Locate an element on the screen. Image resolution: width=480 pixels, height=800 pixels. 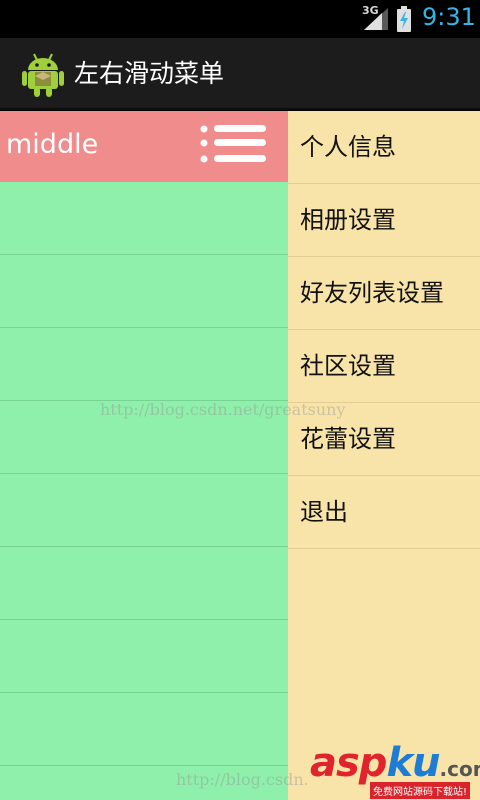
app-title: 左右滑动菜单 is located at coordinates (149, 73).